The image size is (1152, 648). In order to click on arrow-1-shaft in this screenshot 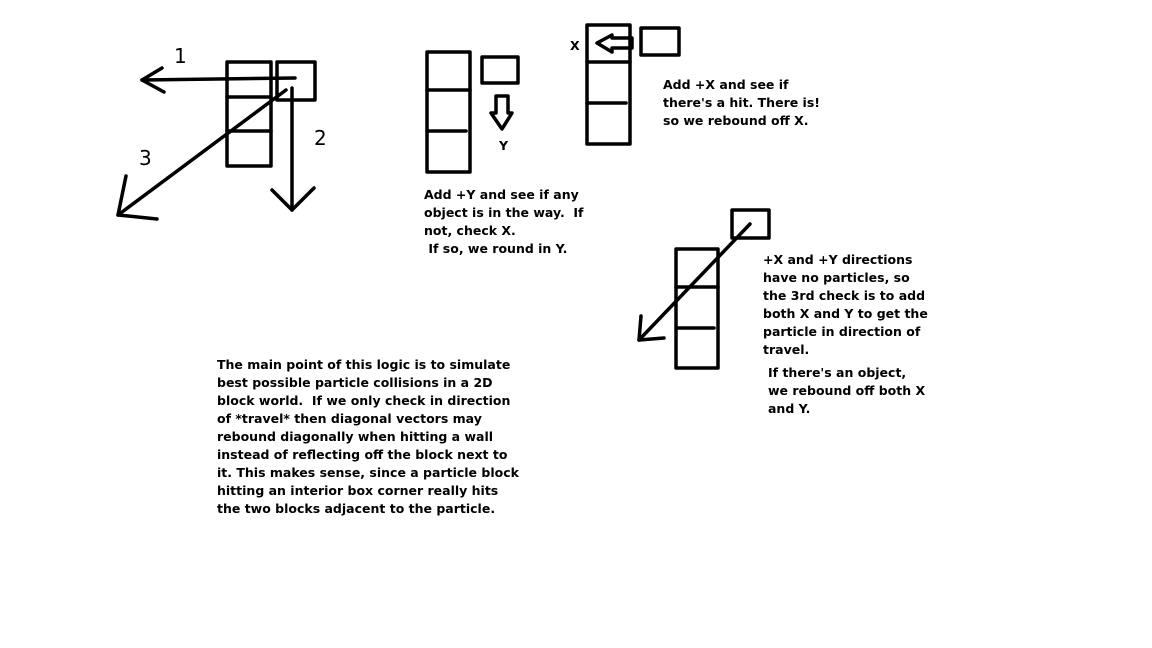, I will do `click(218, 79)`.